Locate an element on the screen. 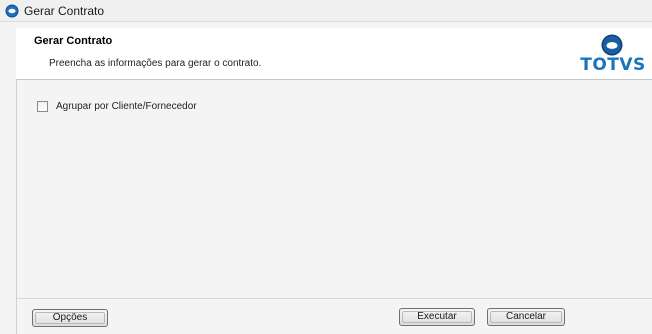  executar-button-label: Executar is located at coordinates (437, 316).